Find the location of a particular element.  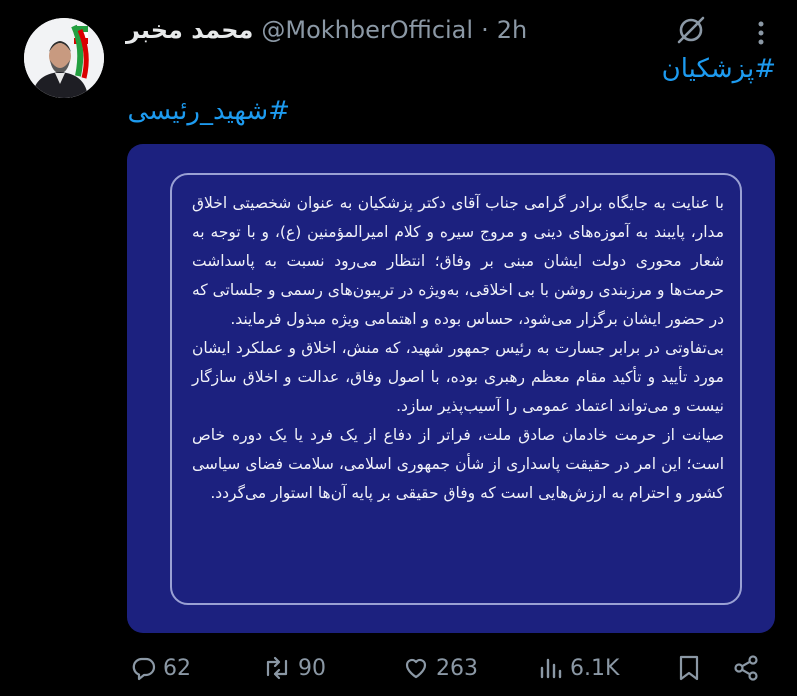

like-count: 263 is located at coordinates (457, 668).